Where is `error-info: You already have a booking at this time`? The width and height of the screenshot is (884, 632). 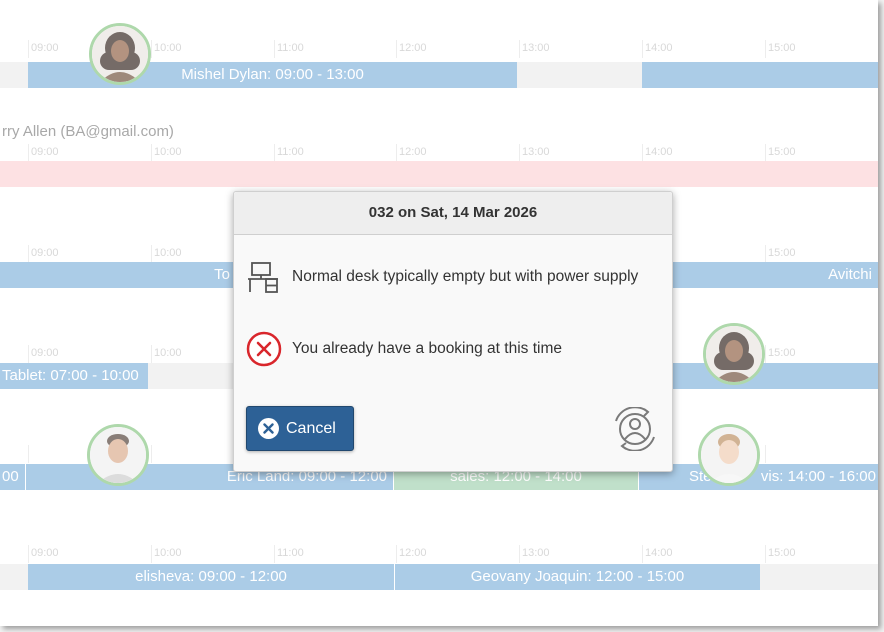 error-info: You already have a booking at this time is located at coordinates (404, 349).